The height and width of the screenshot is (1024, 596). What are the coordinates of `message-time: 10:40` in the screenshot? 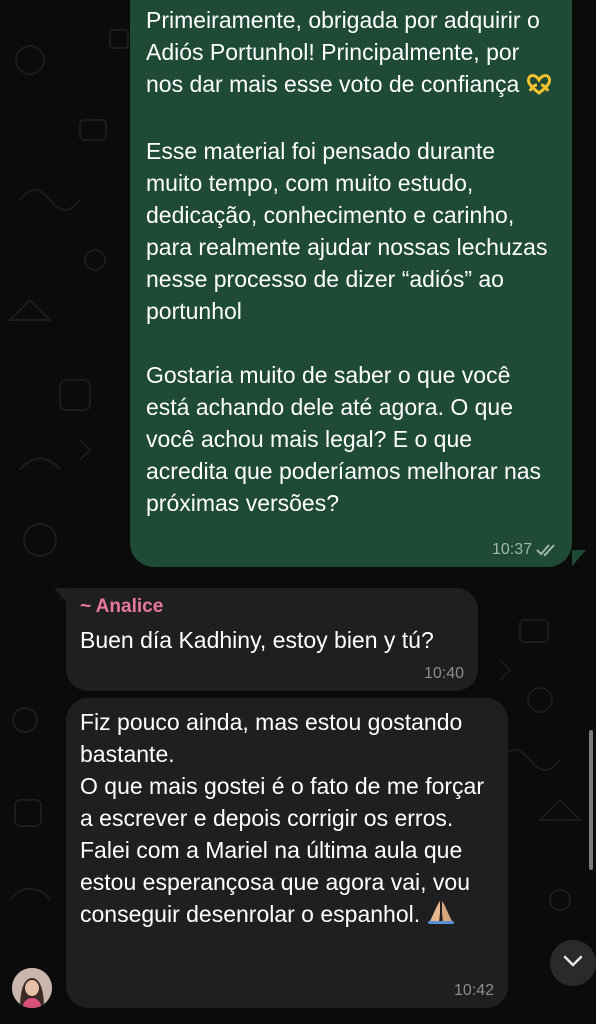 It's located at (443, 673).